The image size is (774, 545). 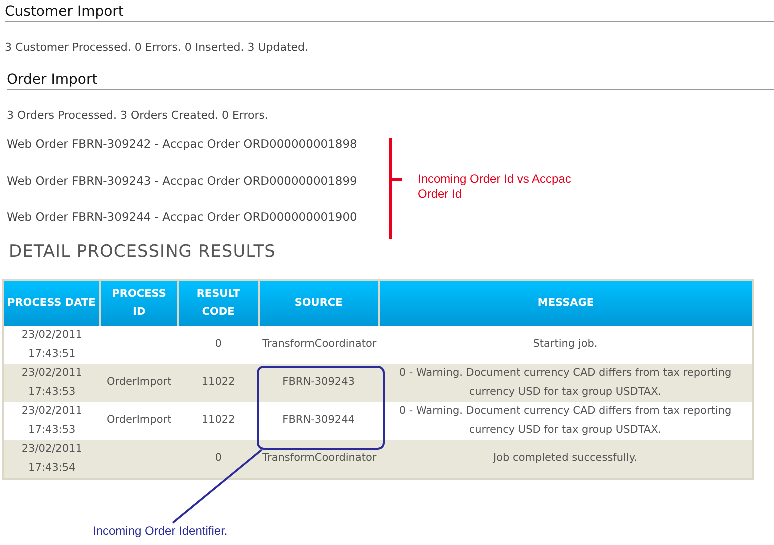 I want to click on column-header: PROCESS ID, so click(x=139, y=303).